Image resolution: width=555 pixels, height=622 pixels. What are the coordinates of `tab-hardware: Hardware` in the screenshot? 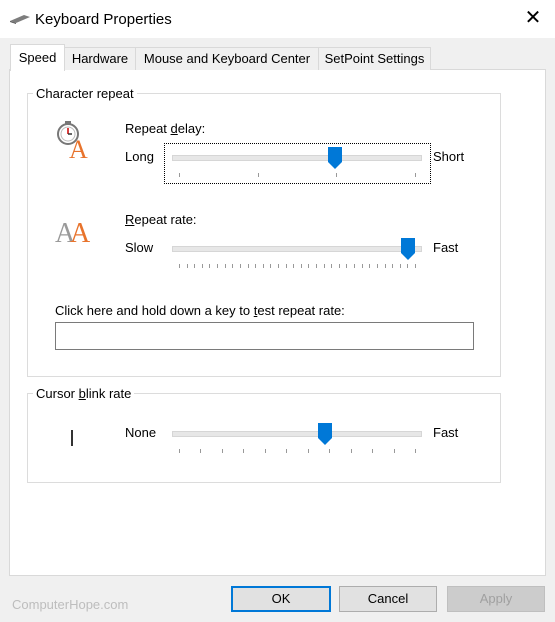 It's located at (100, 58).